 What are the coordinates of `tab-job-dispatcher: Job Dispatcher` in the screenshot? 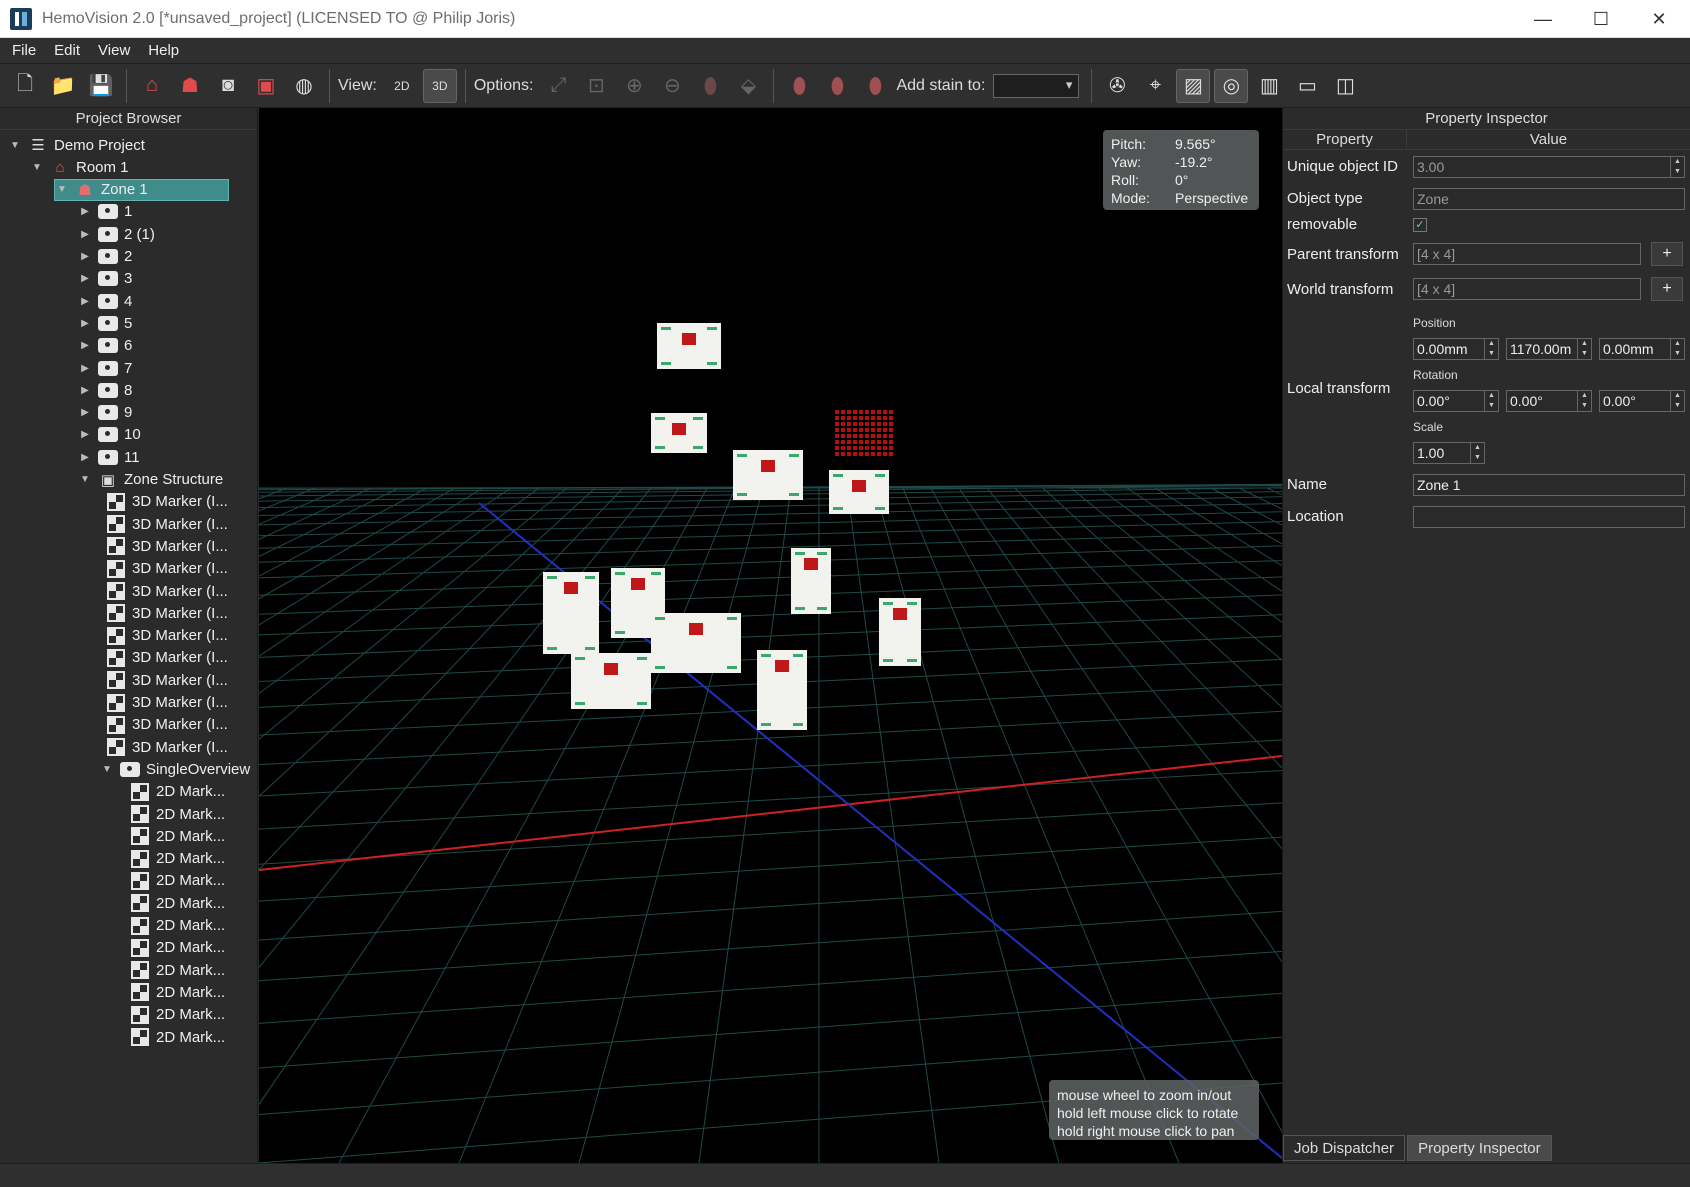 It's located at (1344, 1148).